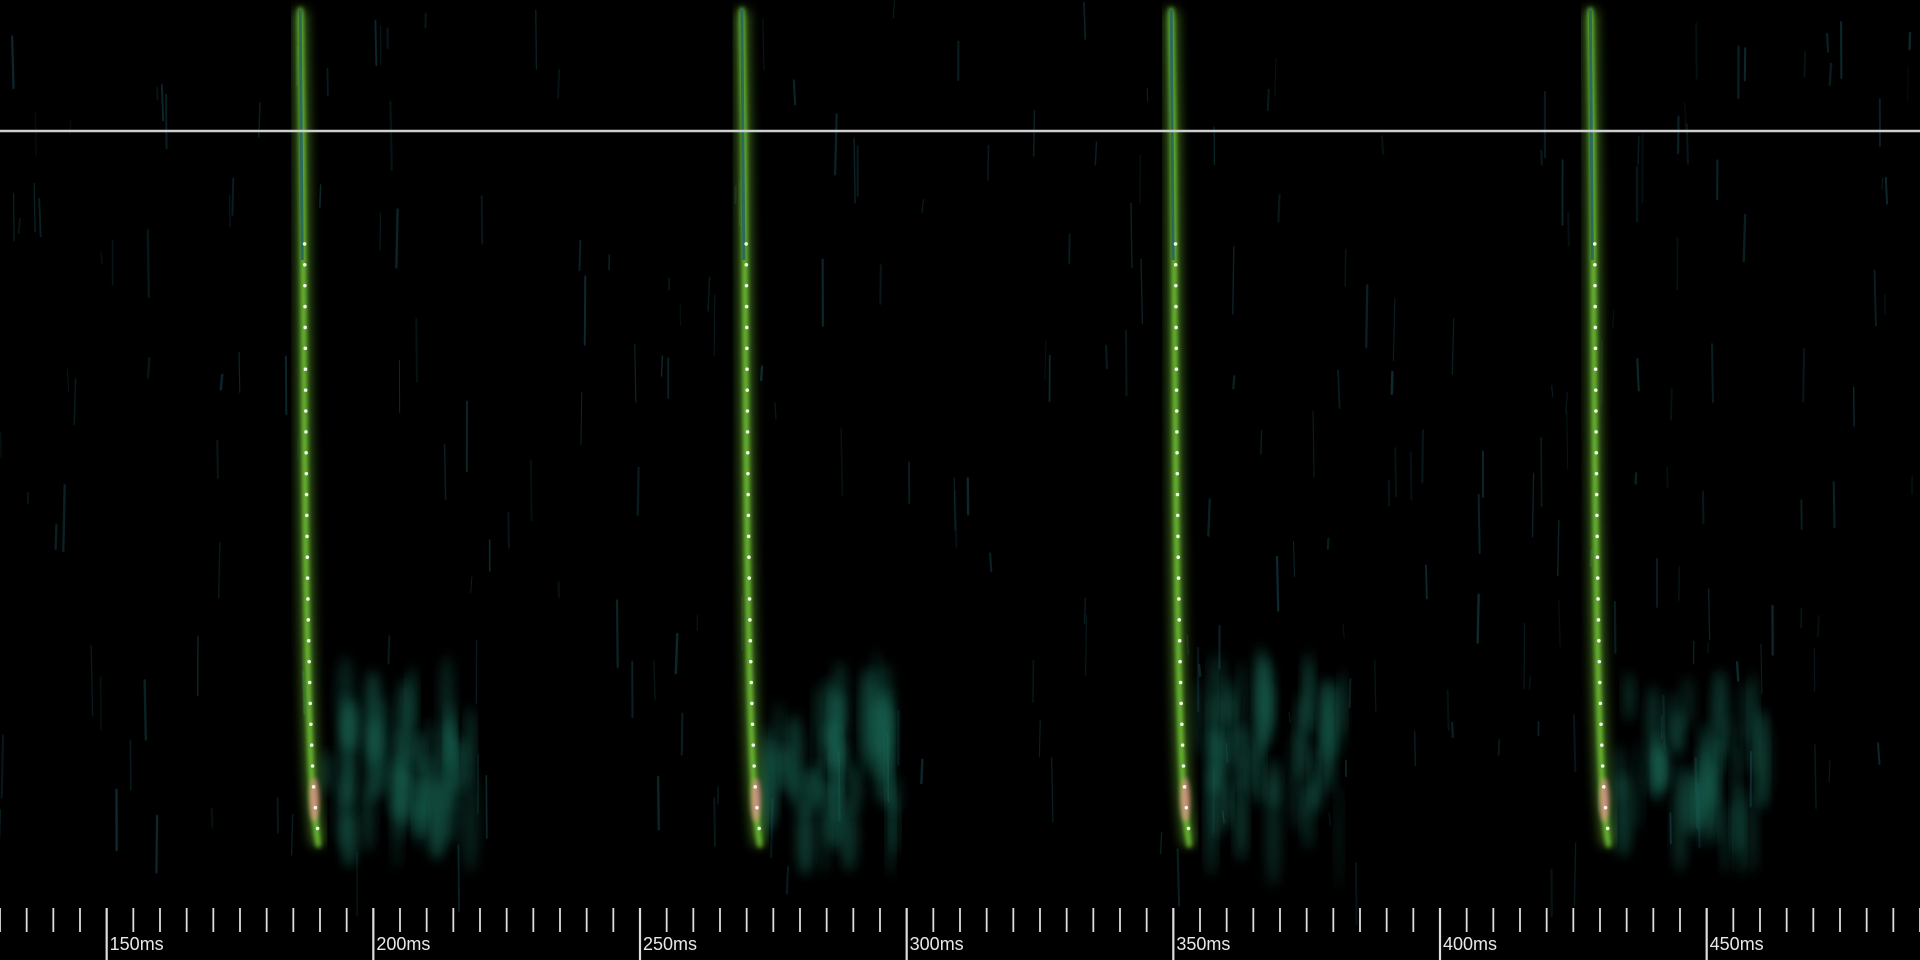 This screenshot has width=1920, height=960. Describe the element at coordinates (1591, 135) in the screenshot. I see `call-faint-top` at that location.